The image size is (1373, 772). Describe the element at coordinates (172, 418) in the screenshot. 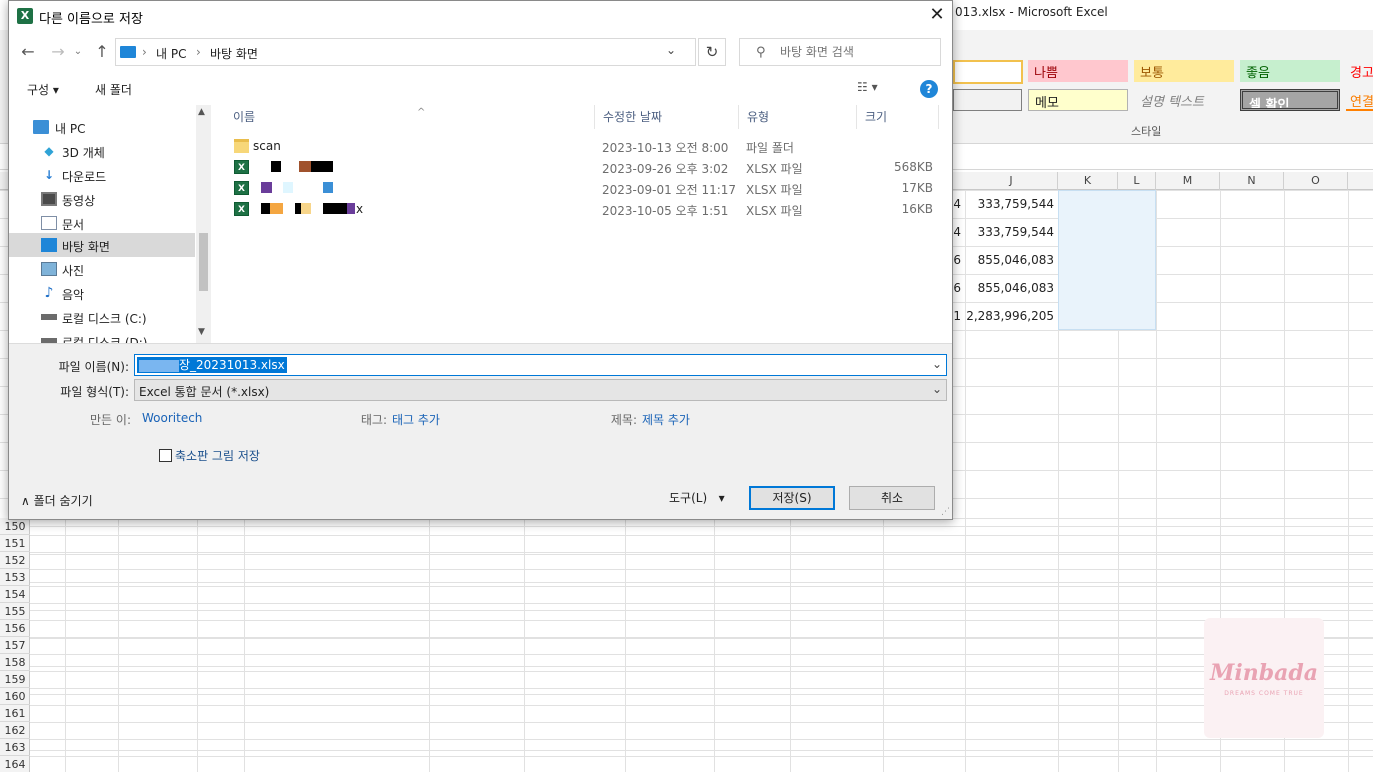

I see `author-value: Wooritech` at that location.